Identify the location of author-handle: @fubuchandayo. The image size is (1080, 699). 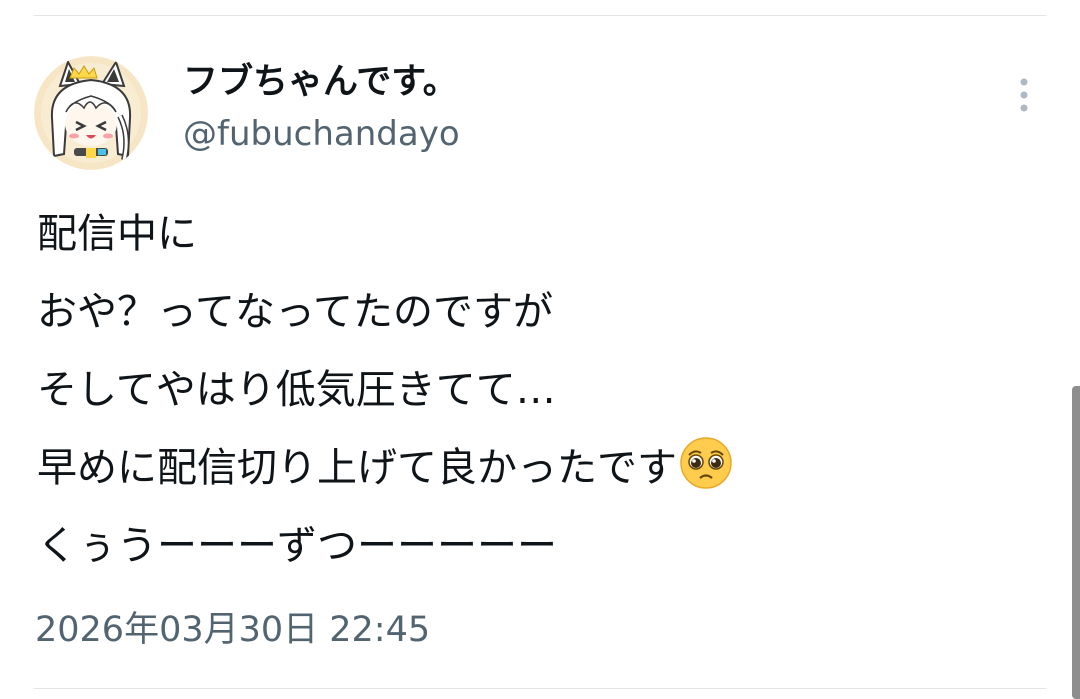
(321, 134).